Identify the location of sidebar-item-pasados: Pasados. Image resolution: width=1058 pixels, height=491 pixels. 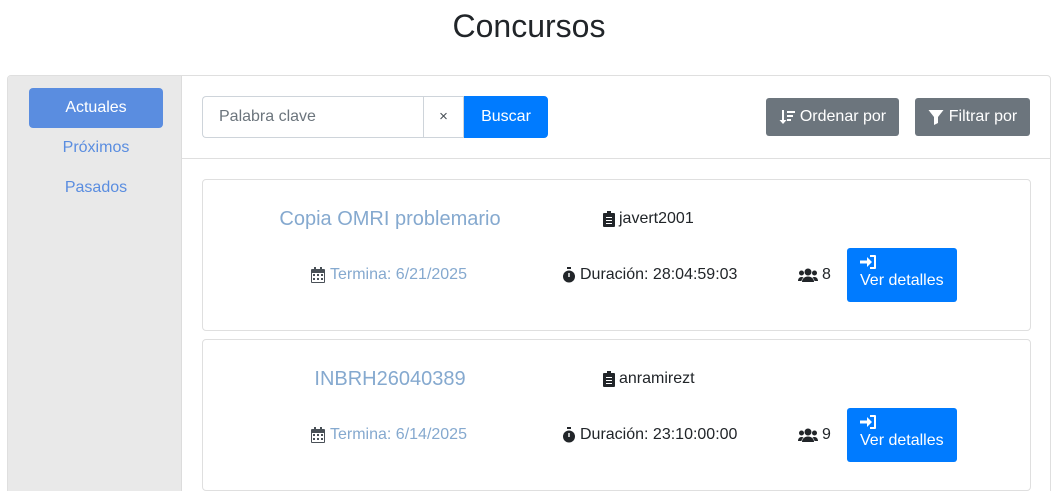
(96, 188).